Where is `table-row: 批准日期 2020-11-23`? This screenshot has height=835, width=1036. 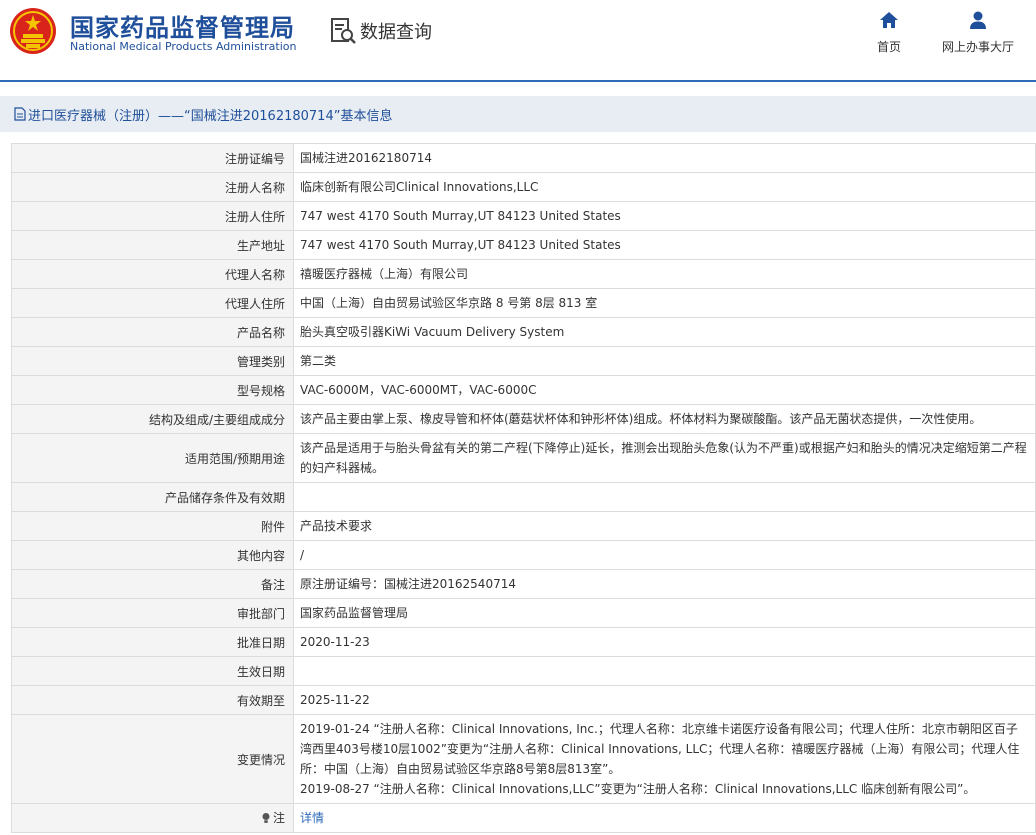
table-row: 批准日期 2020-11-23 is located at coordinates (523, 642).